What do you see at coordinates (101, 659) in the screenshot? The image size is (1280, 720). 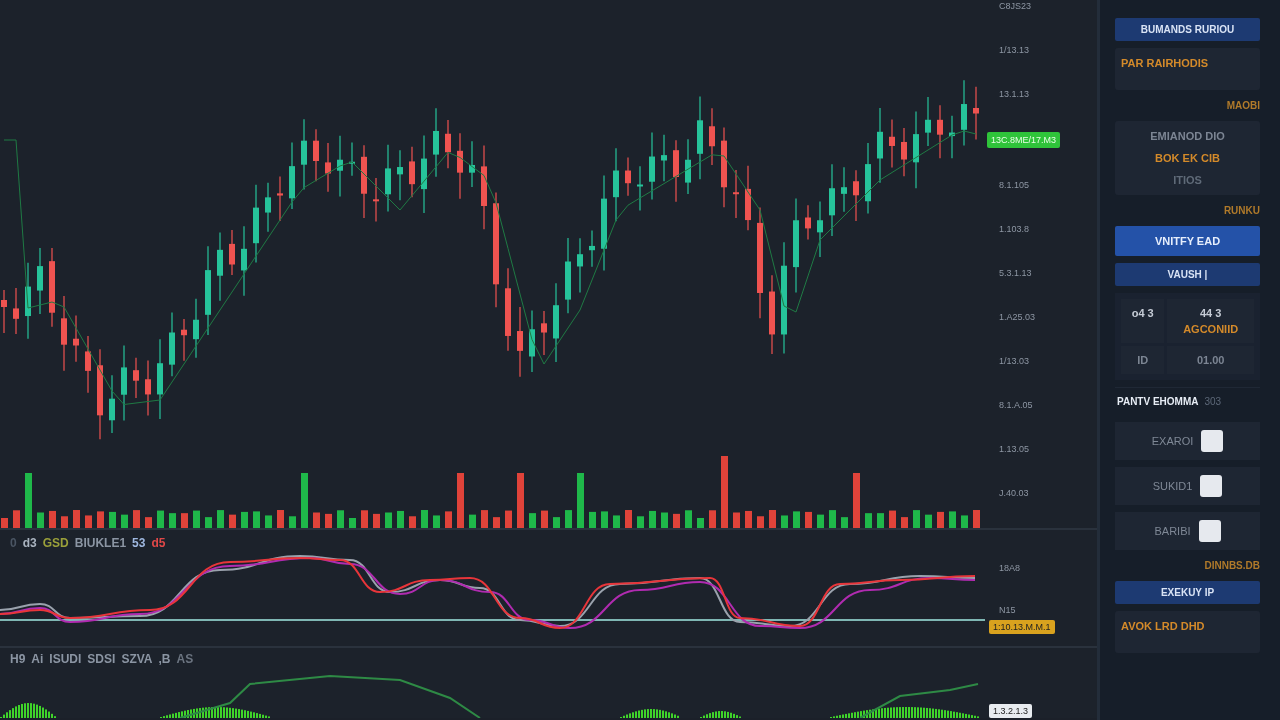 I see `legend-label: SDSI` at bounding box center [101, 659].